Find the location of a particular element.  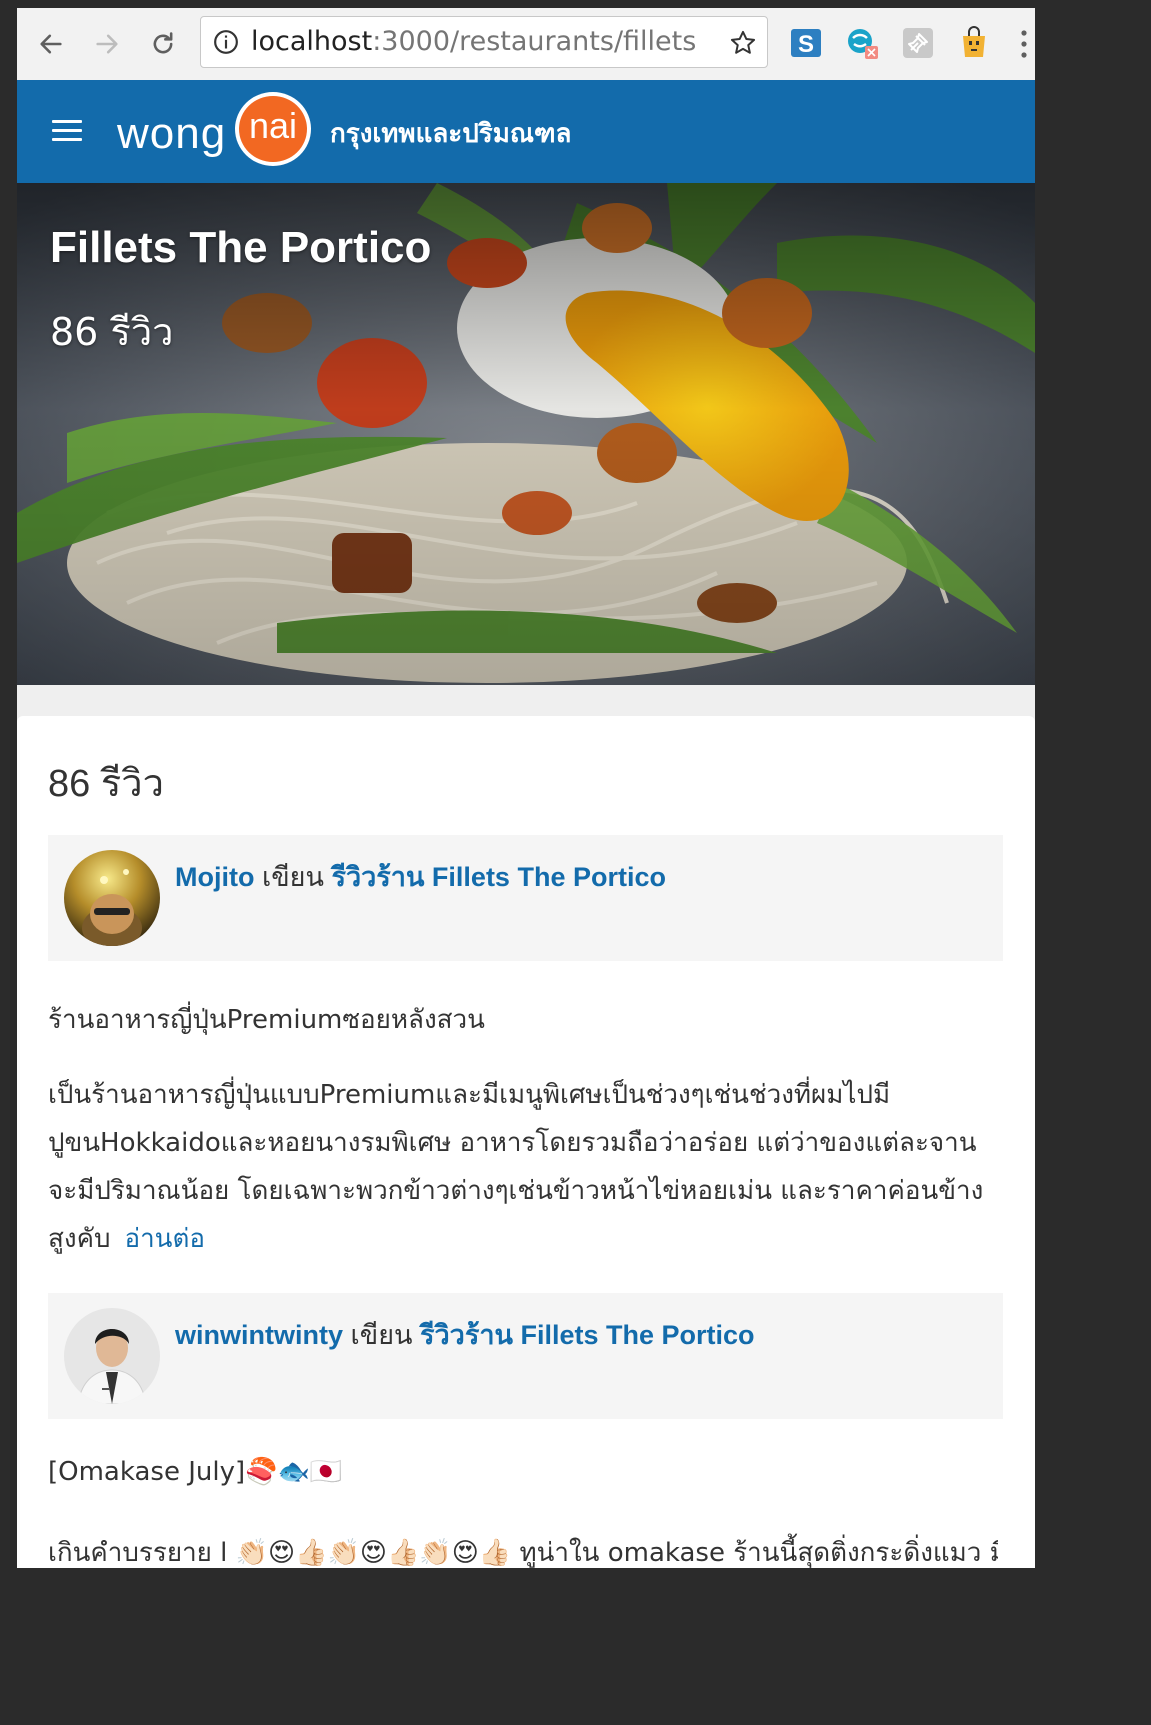

region-selector: กรุงเทพและปริมณฑล is located at coordinates (450, 133).